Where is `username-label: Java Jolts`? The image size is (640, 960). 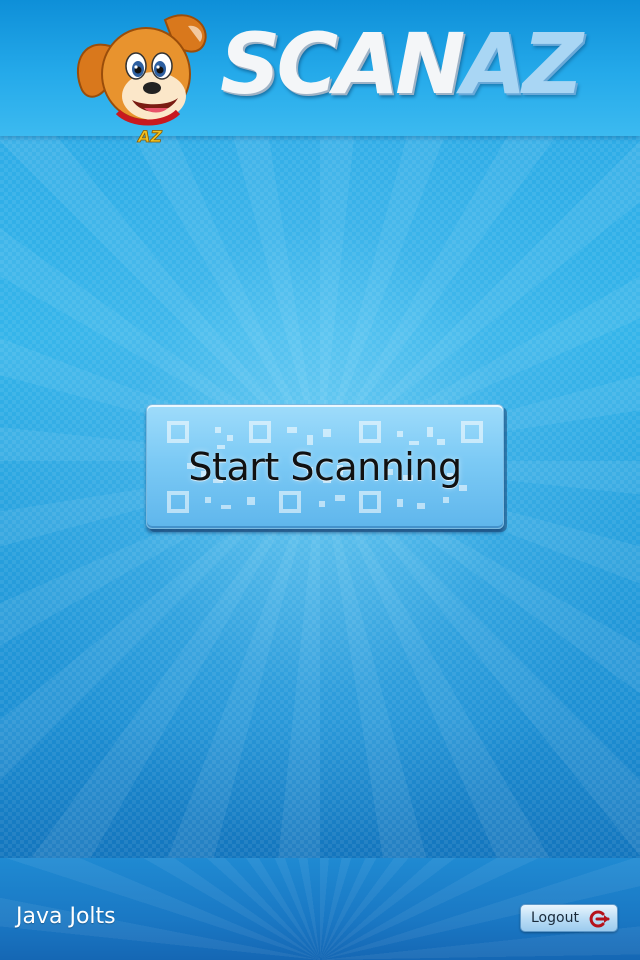 username-label: Java Jolts is located at coordinates (66, 916).